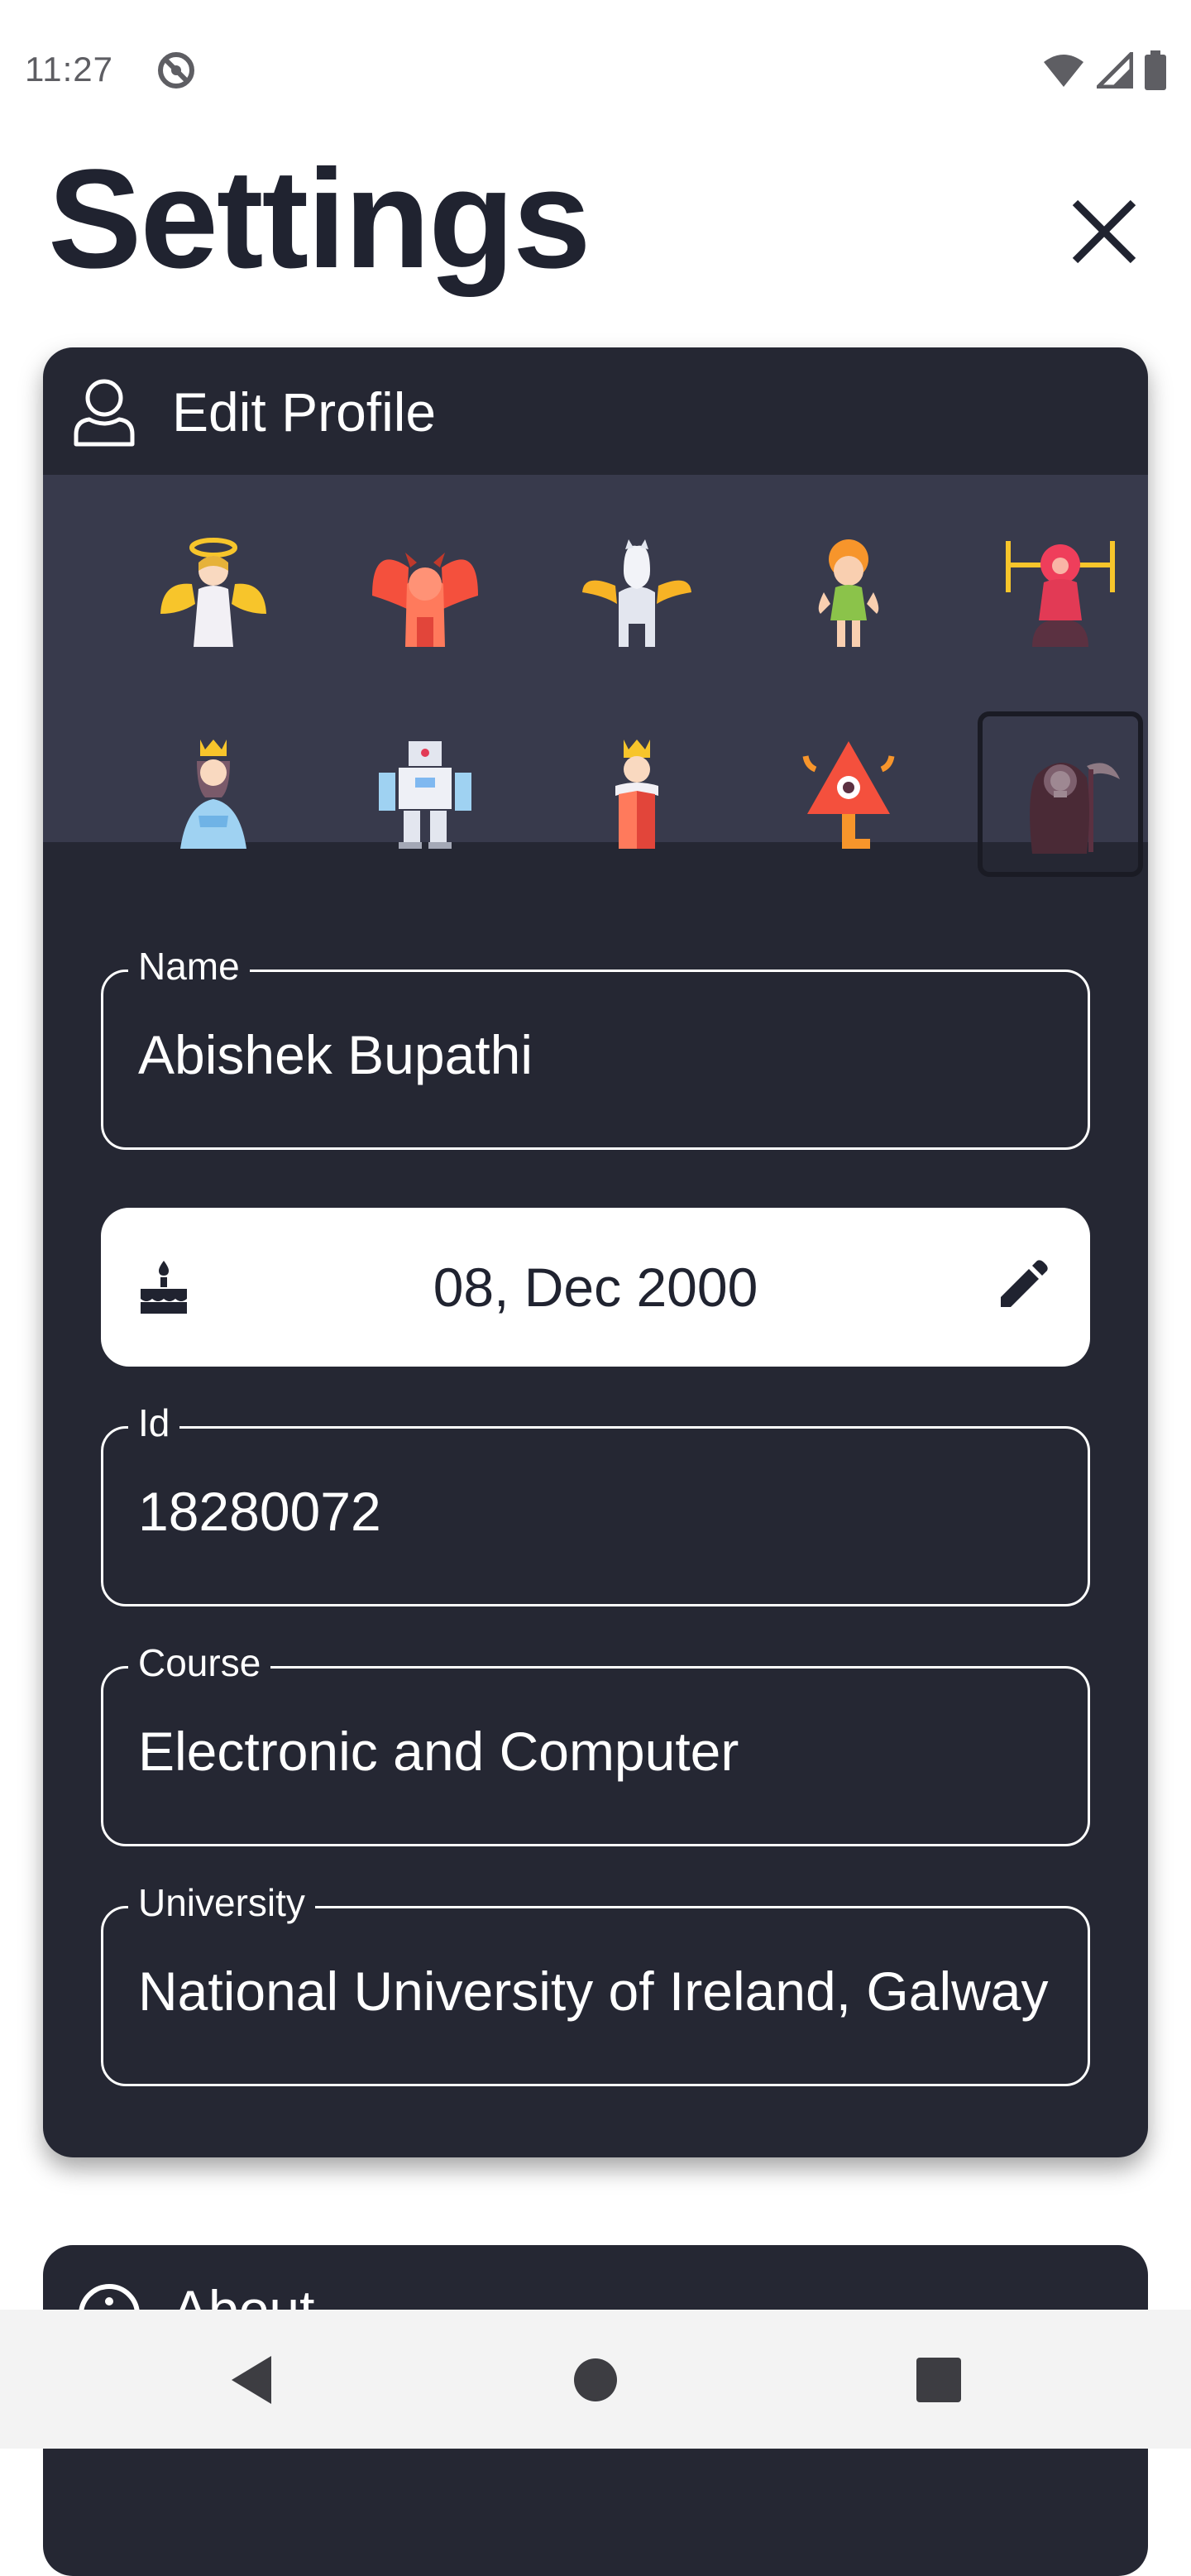 The width and height of the screenshot is (1191, 2576). What do you see at coordinates (176, 70) in the screenshot?
I see `do-not-disturb-icon` at bounding box center [176, 70].